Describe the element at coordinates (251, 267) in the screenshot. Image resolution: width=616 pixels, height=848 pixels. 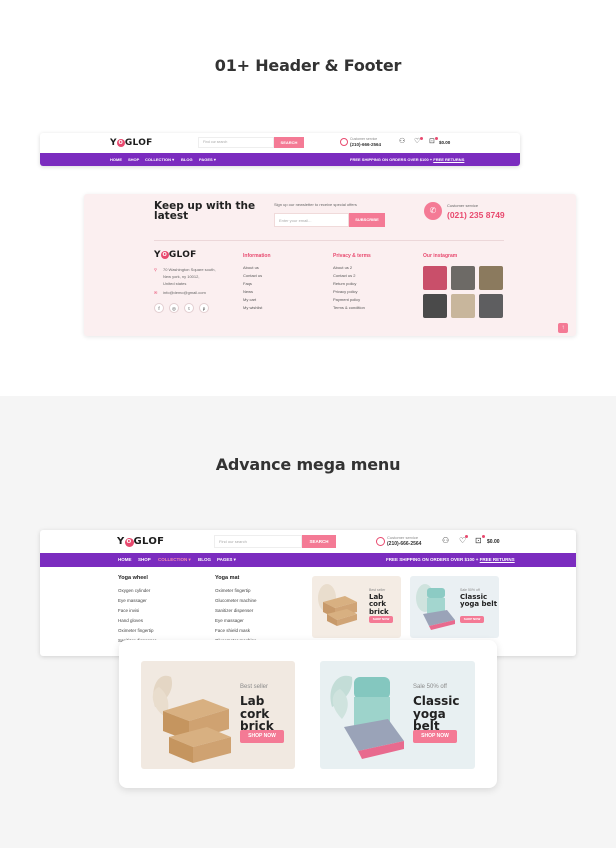
I see `footer-link: About us` at that location.